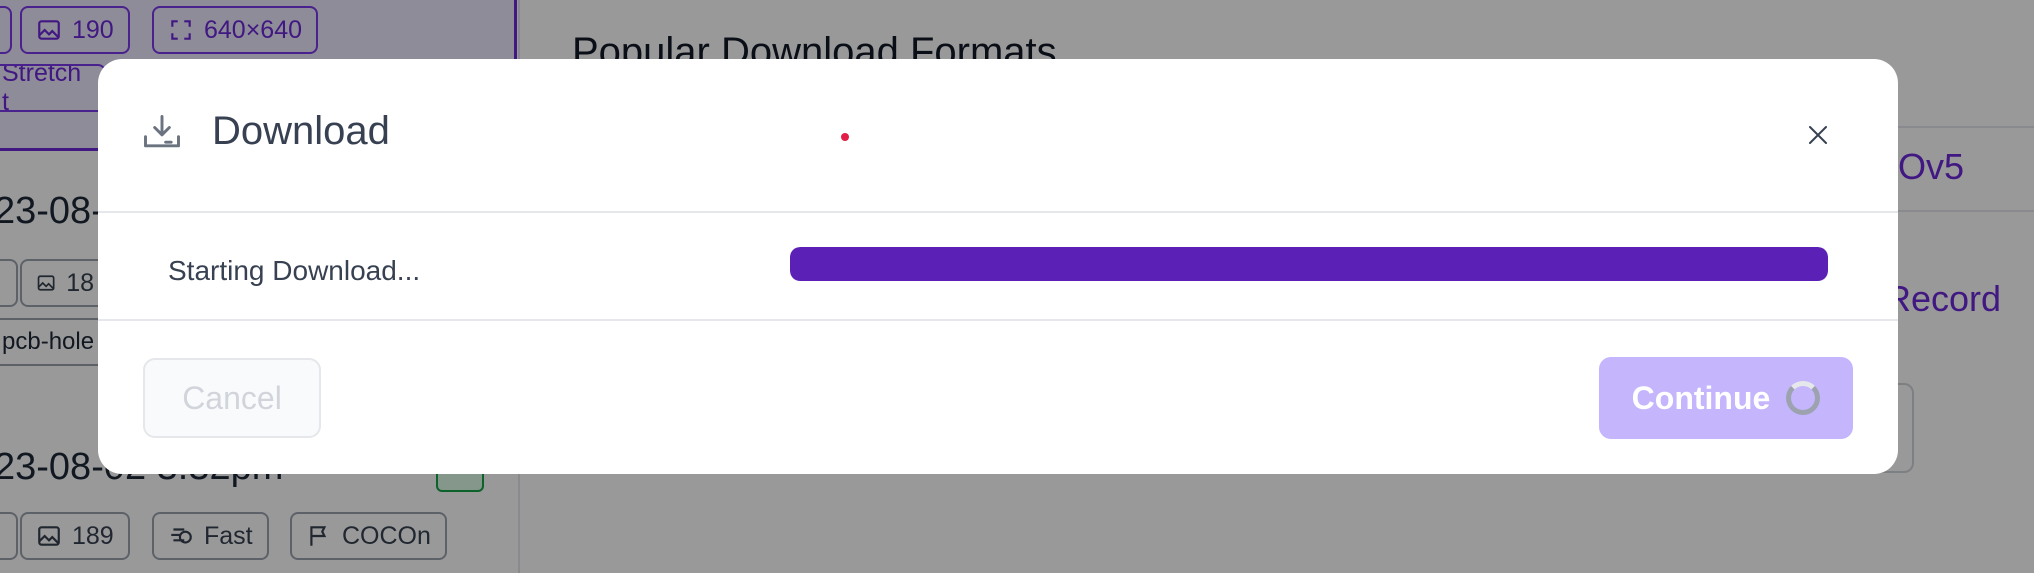  Describe the element at coordinates (845, 137) in the screenshot. I see `cursor-marker` at that location.